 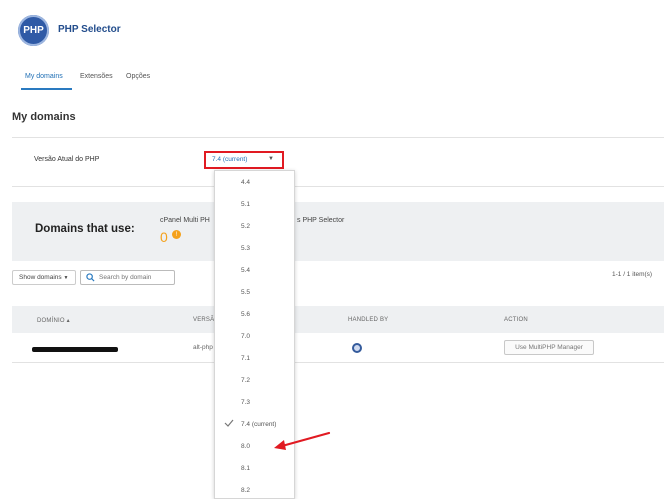 I want to click on version-option: 8.1, so click(x=245, y=468).